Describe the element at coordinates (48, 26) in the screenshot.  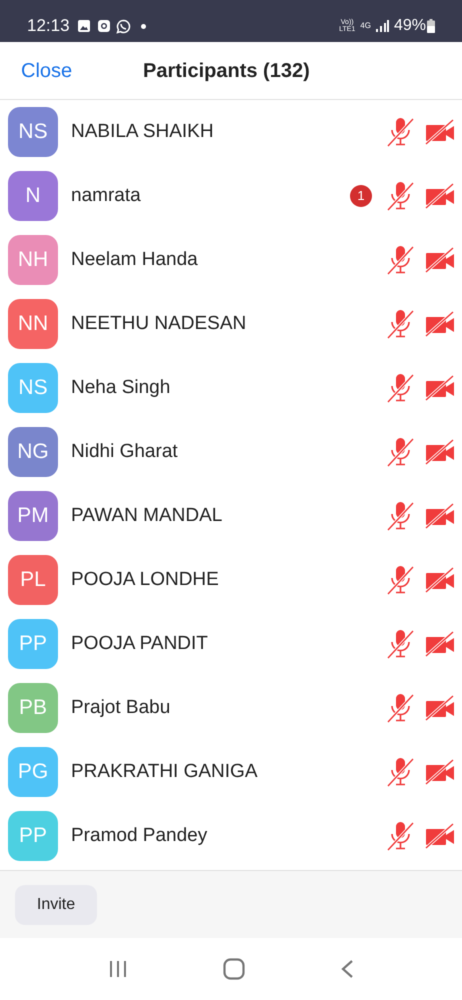
I see `status-time: 12:13` at that location.